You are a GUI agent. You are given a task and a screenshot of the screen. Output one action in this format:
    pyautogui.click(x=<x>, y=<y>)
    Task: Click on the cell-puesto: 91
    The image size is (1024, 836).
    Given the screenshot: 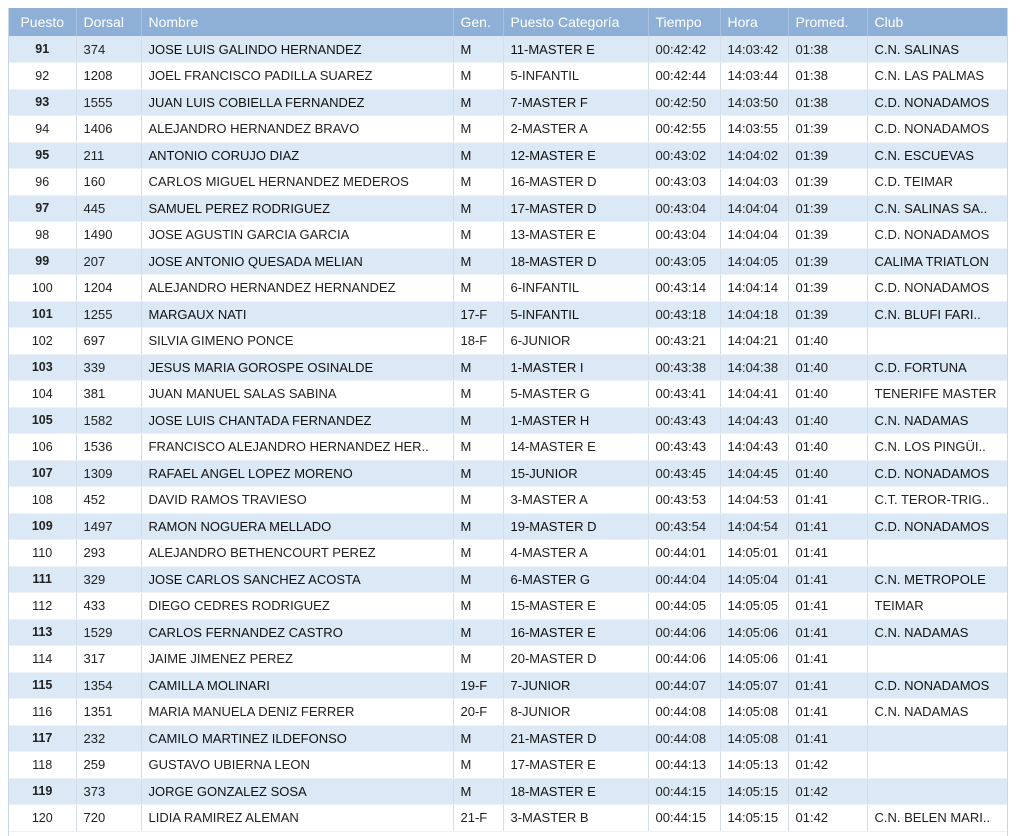 What is the action you would take?
    pyautogui.click(x=43, y=49)
    